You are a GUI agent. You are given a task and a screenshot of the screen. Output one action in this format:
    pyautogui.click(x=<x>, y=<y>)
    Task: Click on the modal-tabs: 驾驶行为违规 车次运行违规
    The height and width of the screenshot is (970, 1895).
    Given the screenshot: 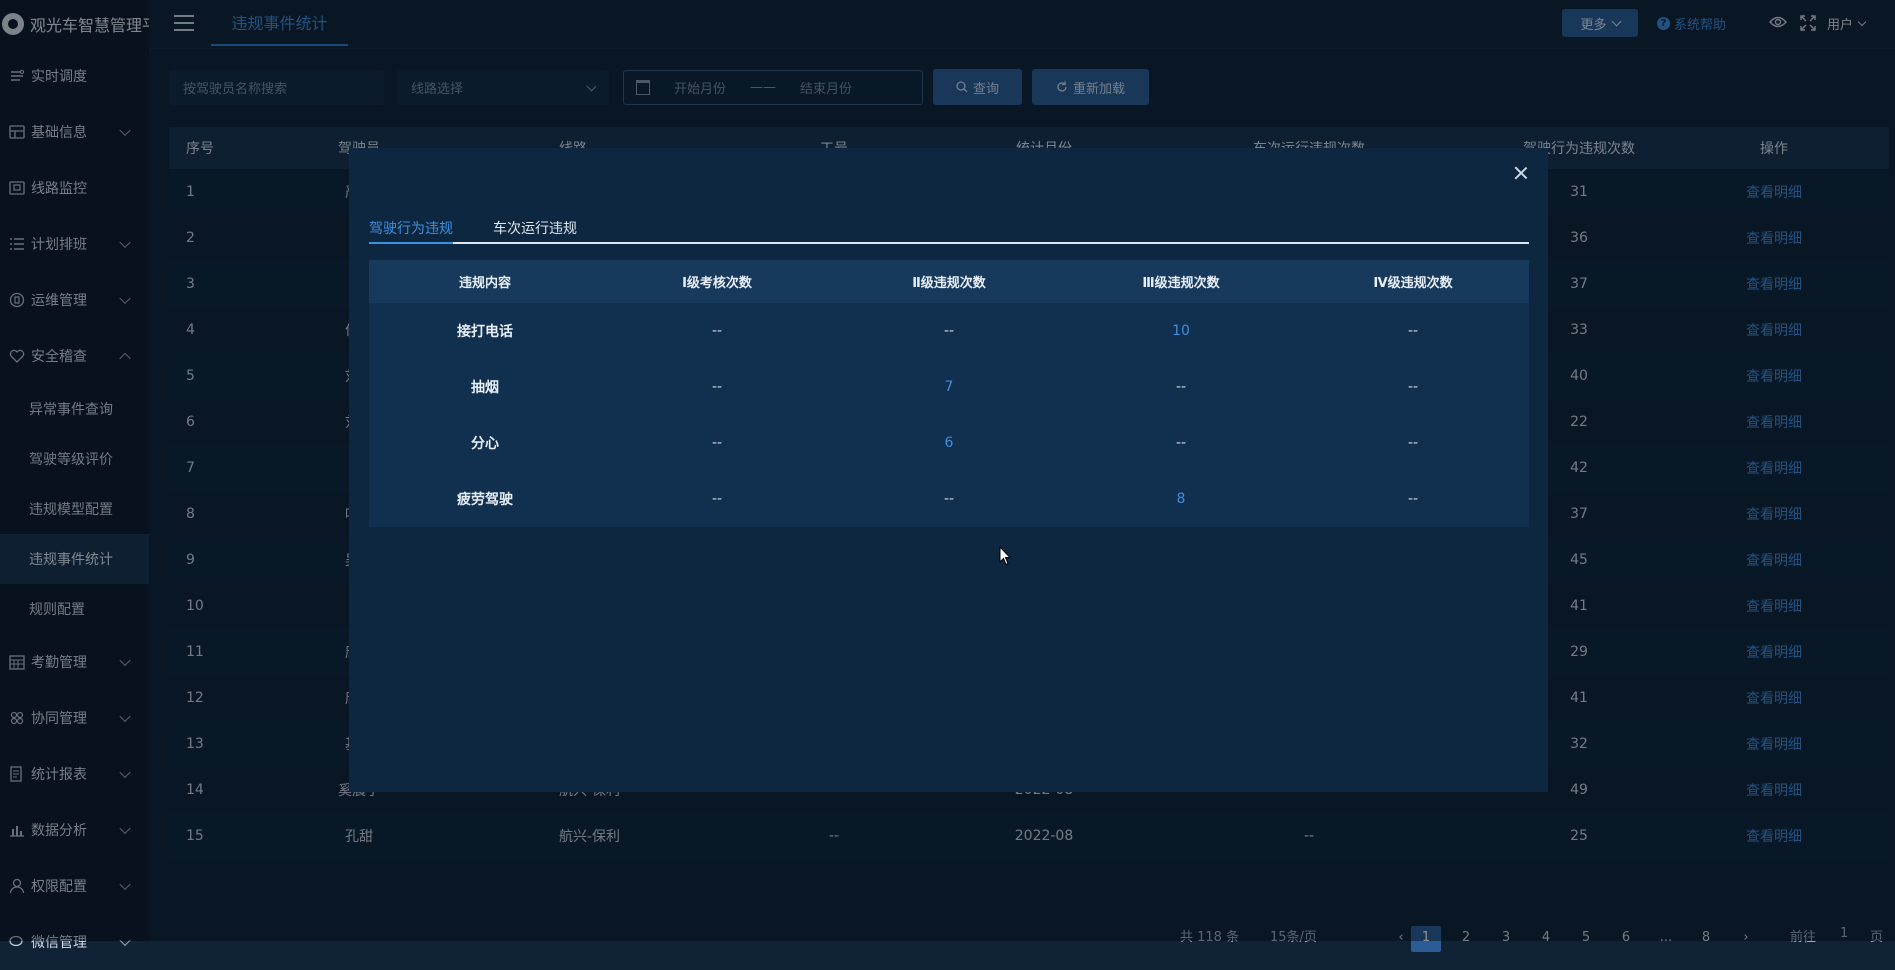 What is the action you would take?
    pyautogui.click(x=949, y=228)
    